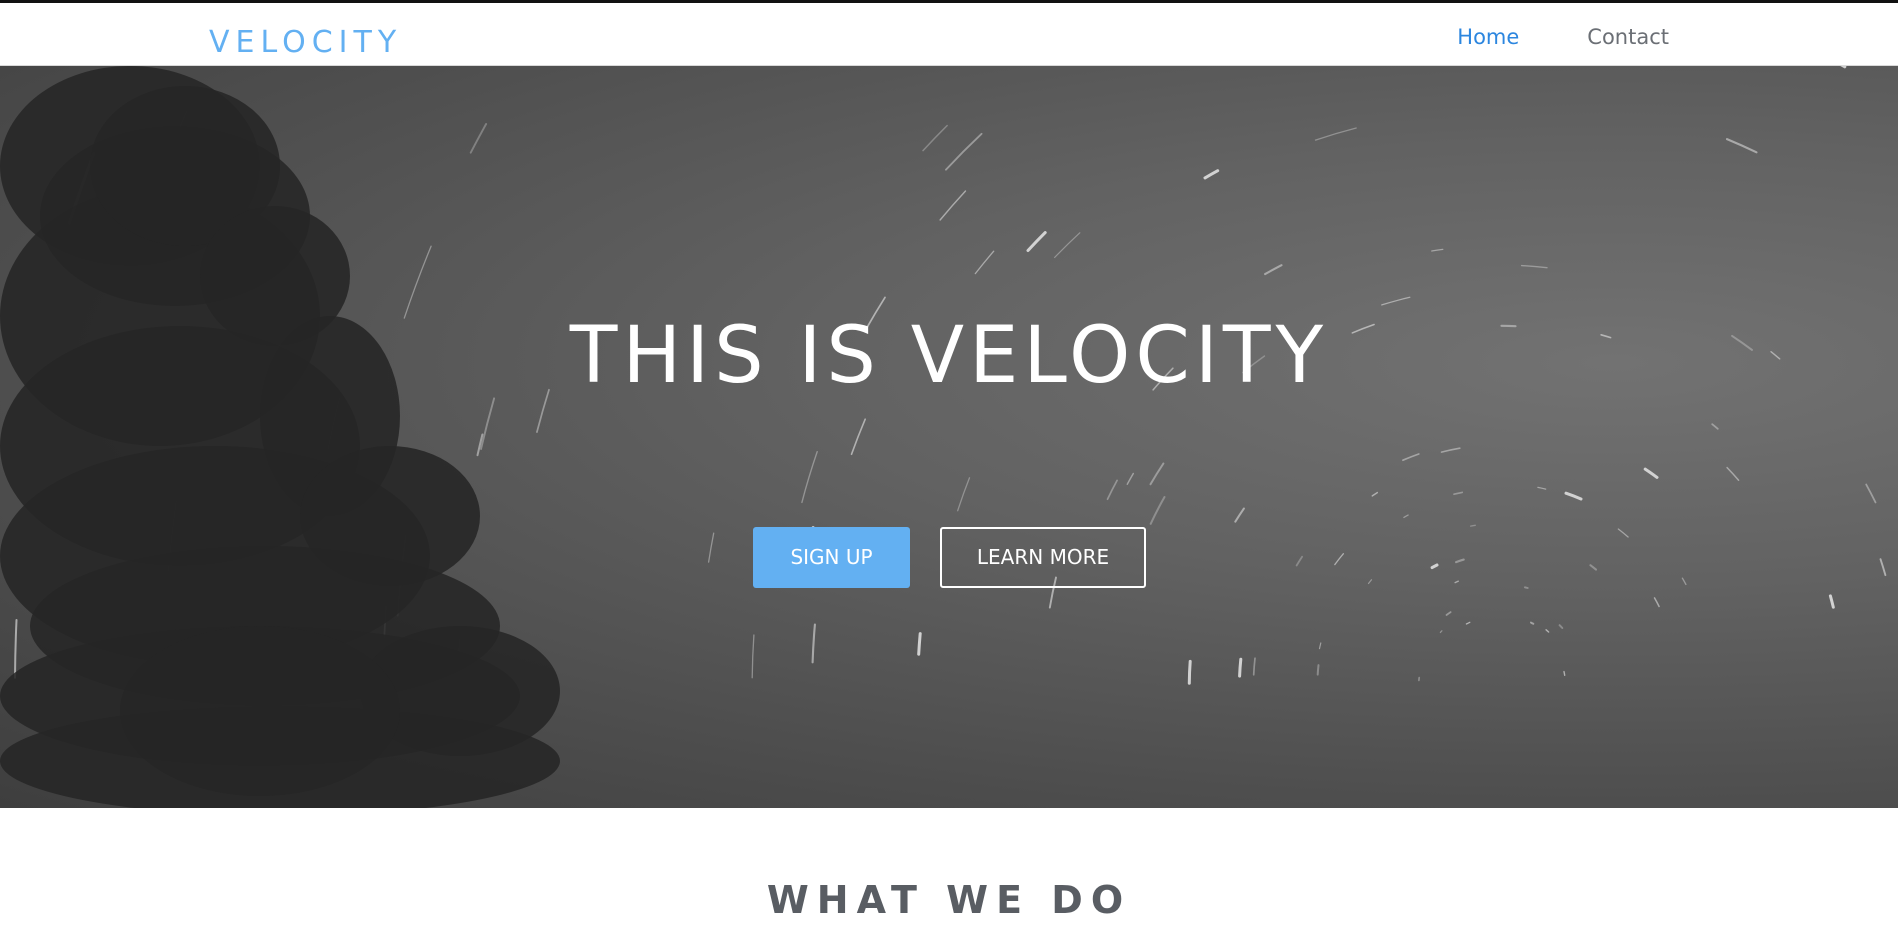 The height and width of the screenshot is (933, 1898). Describe the element at coordinates (305, 43) in the screenshot. I see `brand-logo: VELOCITY` at that location.